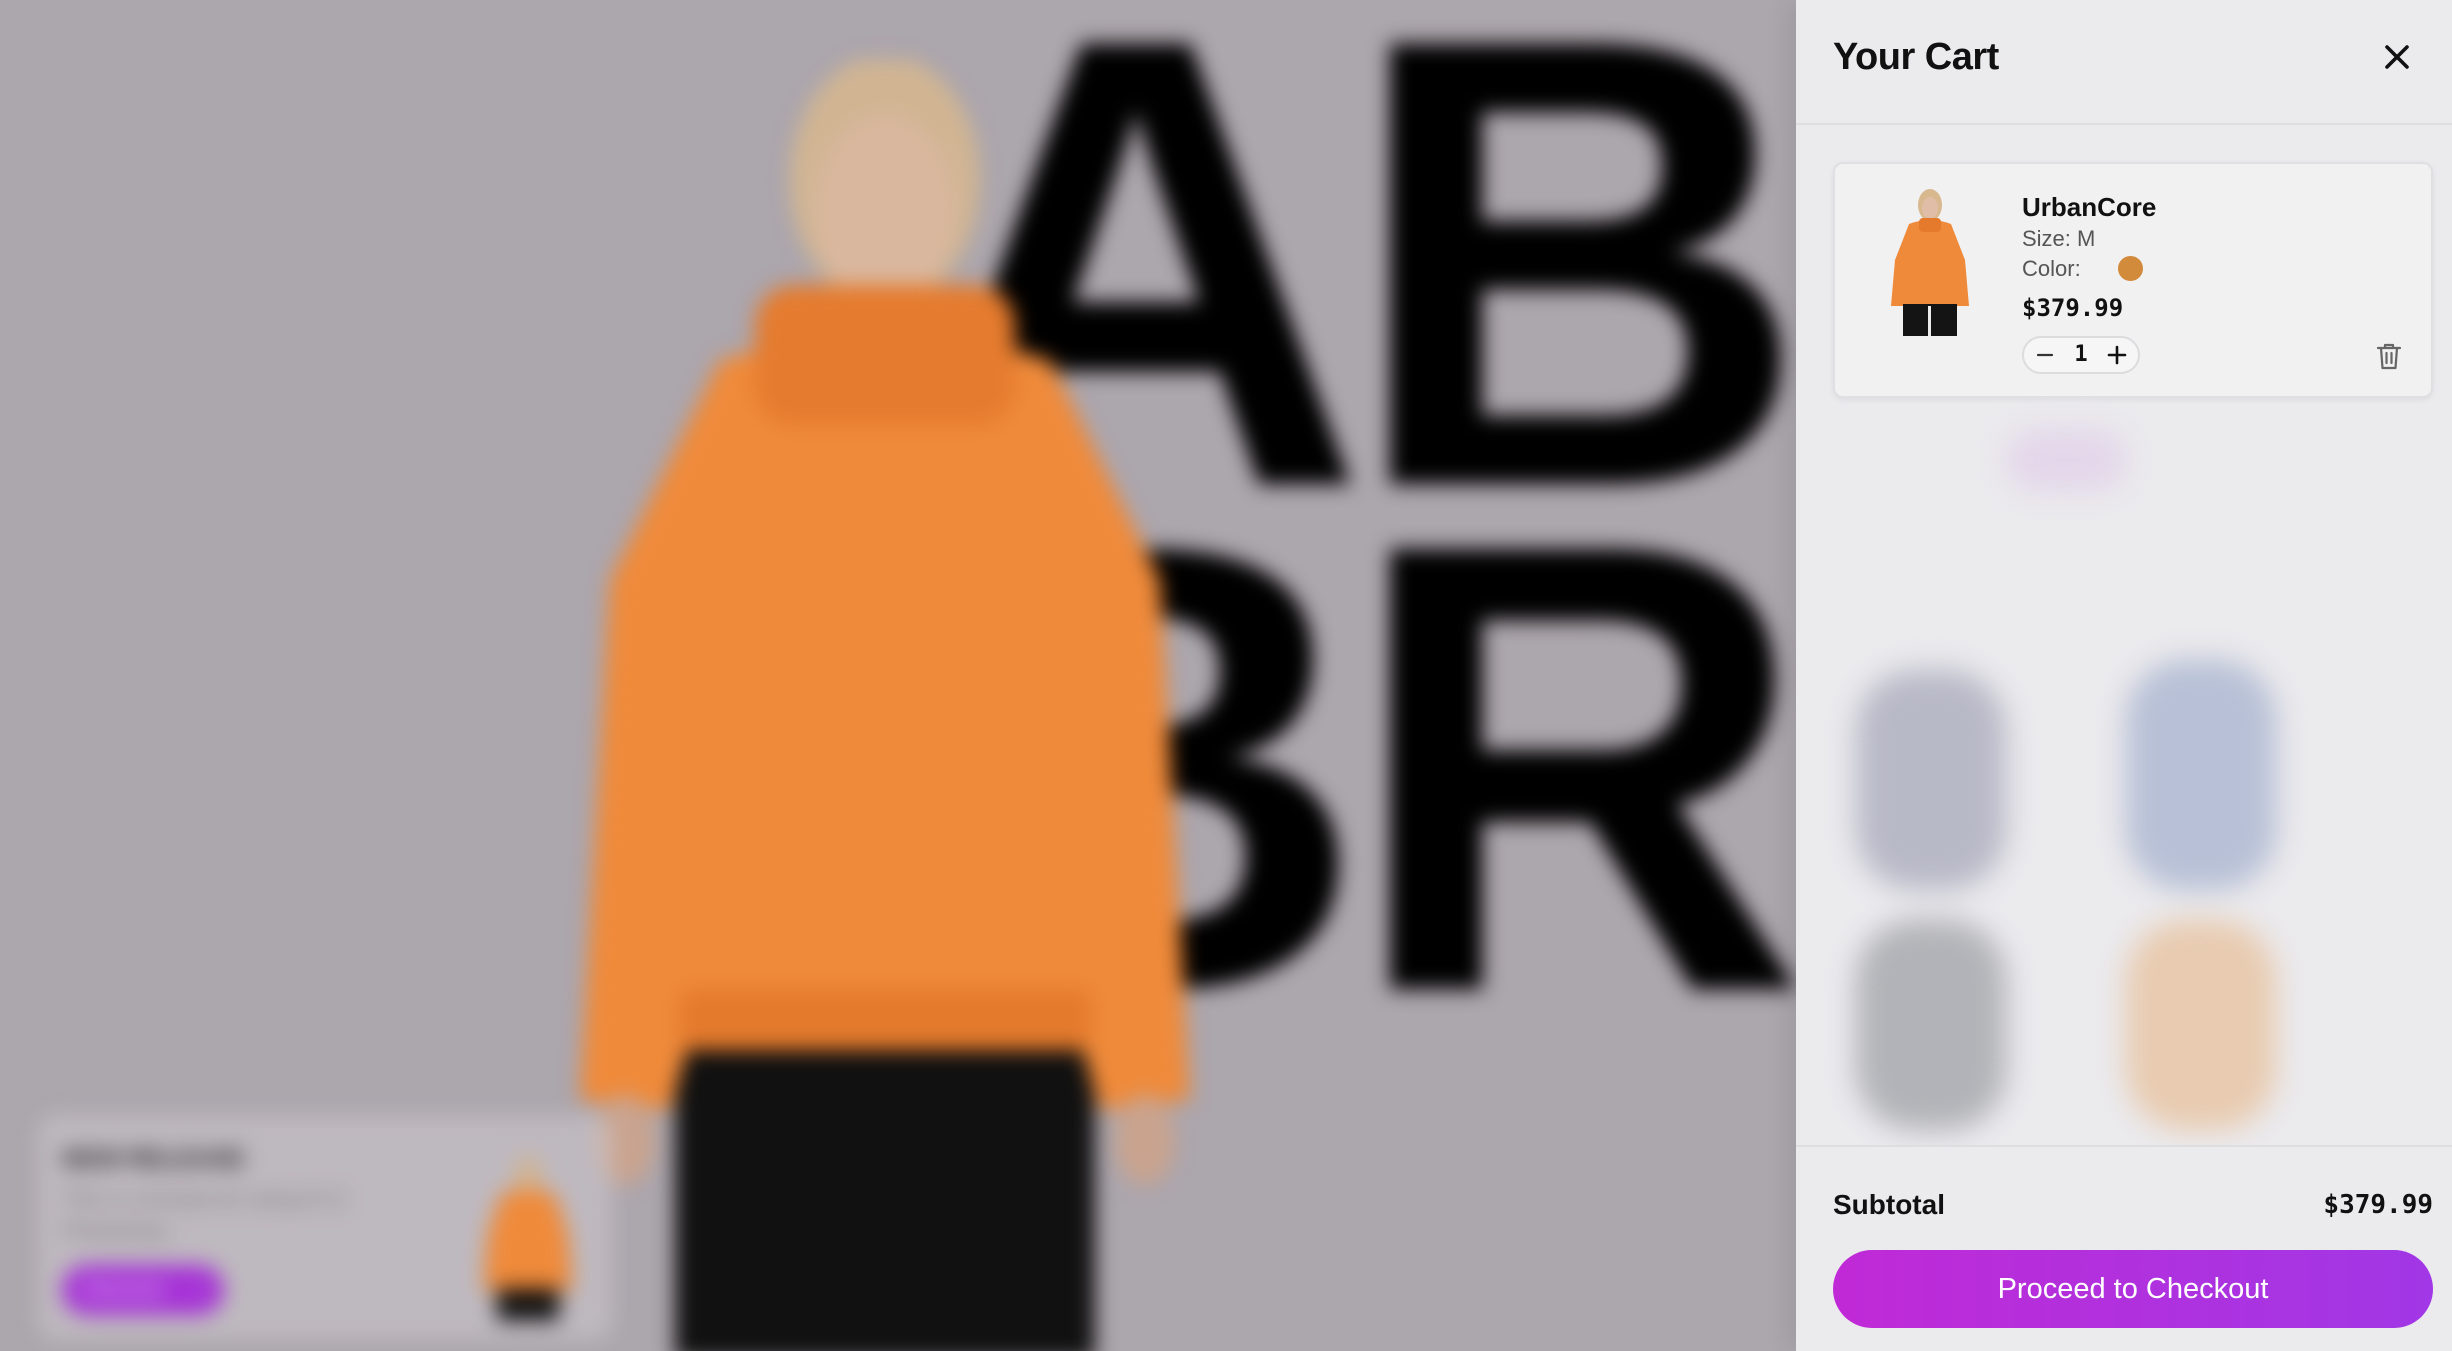 This screenshot has width=2452, height=1351. What do you see at coordinates (125, 1289) in the screenshot?
I see `discover-button-label: Discover` at bounding box center [125, 1289].